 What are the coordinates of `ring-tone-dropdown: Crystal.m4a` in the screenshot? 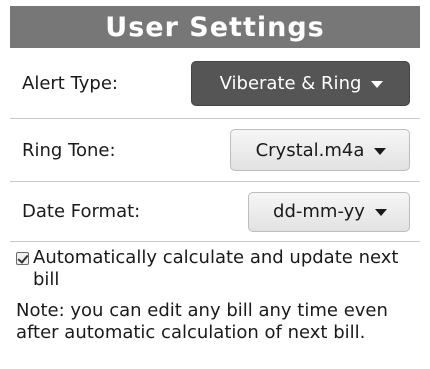 It's located at (320, 150).